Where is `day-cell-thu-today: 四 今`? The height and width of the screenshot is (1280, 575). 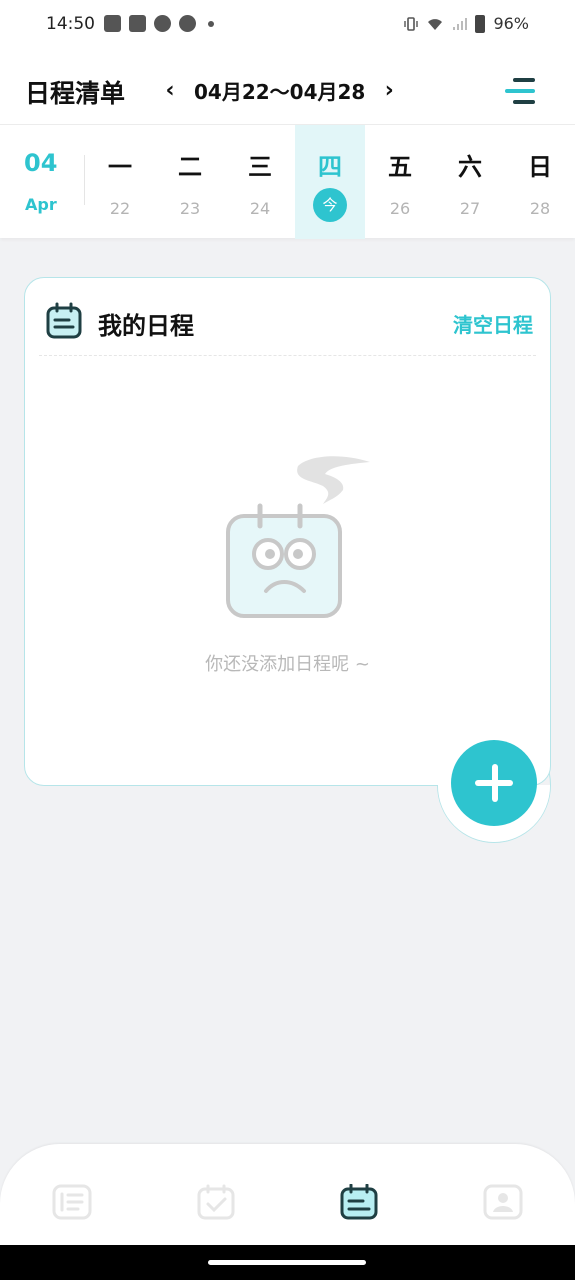 day-cell-thu-today: 四 今 is located at coordinates (330, 182).